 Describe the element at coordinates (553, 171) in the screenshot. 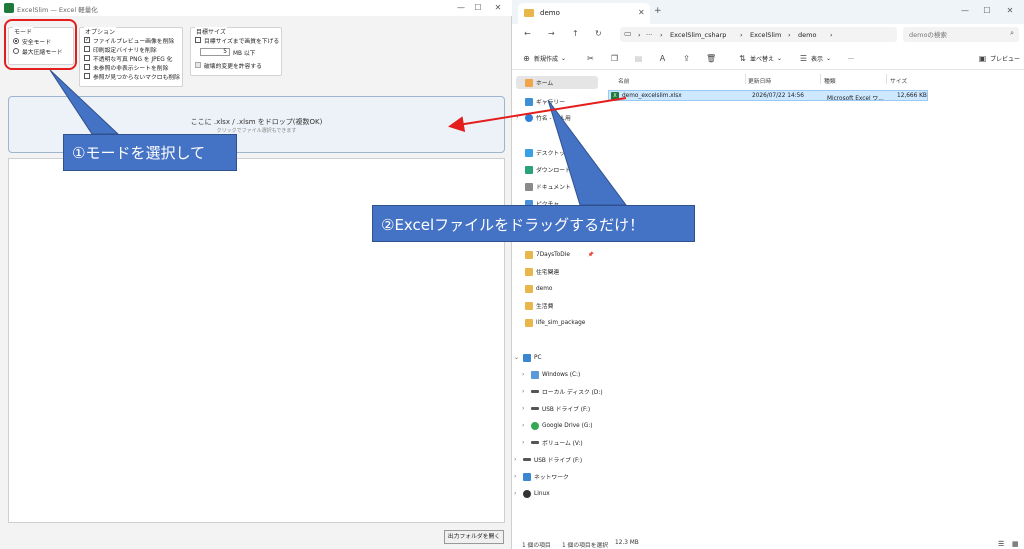

I see `nav-label: ダウンロード` at that location.